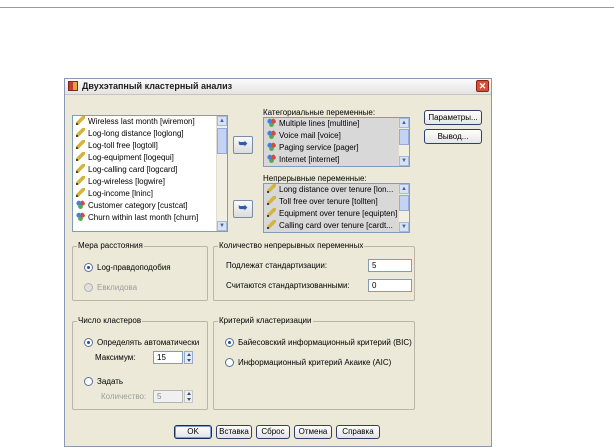 This screenshot has width=614, height=447. I want to click on list-item-label: Log-wireless [logwire], so click(126, 181).